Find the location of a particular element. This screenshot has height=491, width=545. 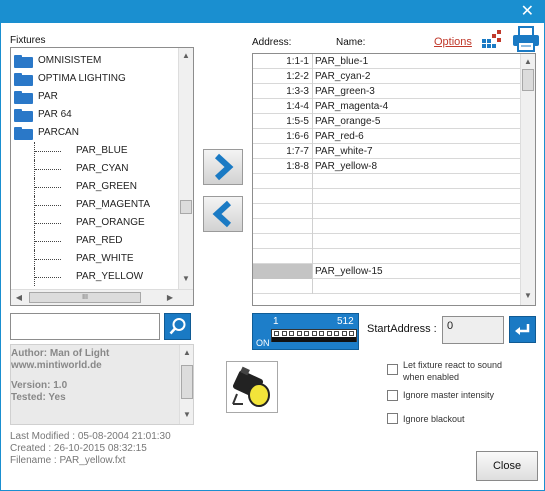

tree-horizontal-scrollbar: ◀ III ▶ is located at coordinates (102, 297).